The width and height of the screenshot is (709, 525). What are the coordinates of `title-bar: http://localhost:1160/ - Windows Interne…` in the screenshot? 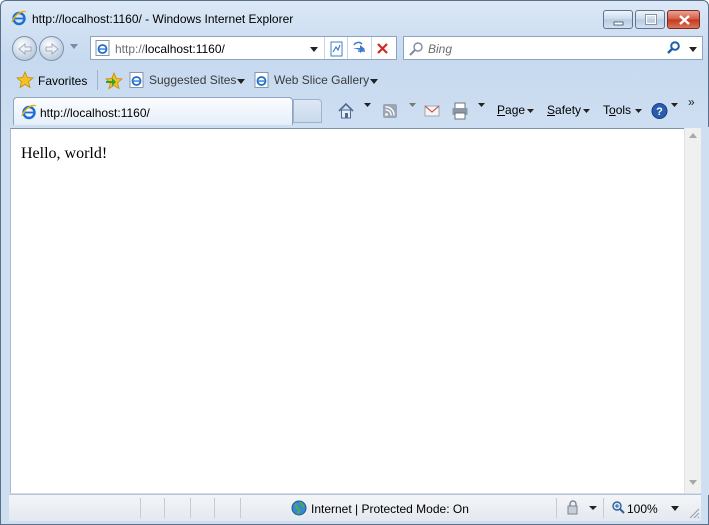 It's located at (354, 17).